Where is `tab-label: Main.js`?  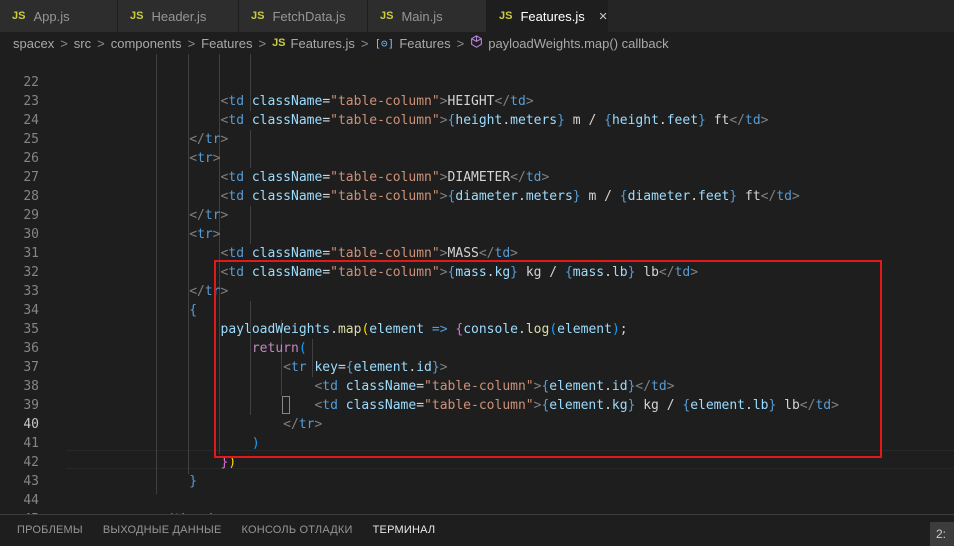
tab-label: Main.js is located at coordinates (422, 16).